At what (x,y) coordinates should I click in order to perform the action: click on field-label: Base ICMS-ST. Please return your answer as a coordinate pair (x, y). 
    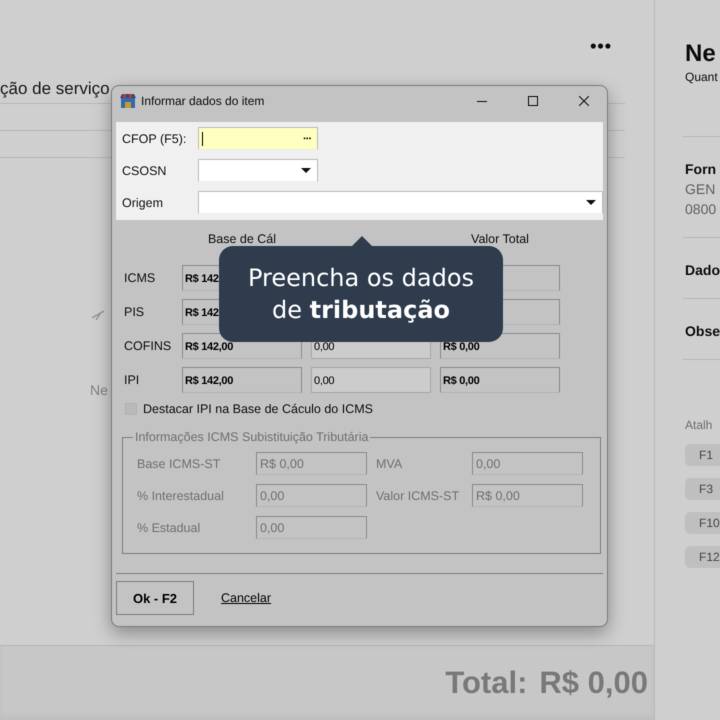
    Looking at the image, I should click on (179, 463).